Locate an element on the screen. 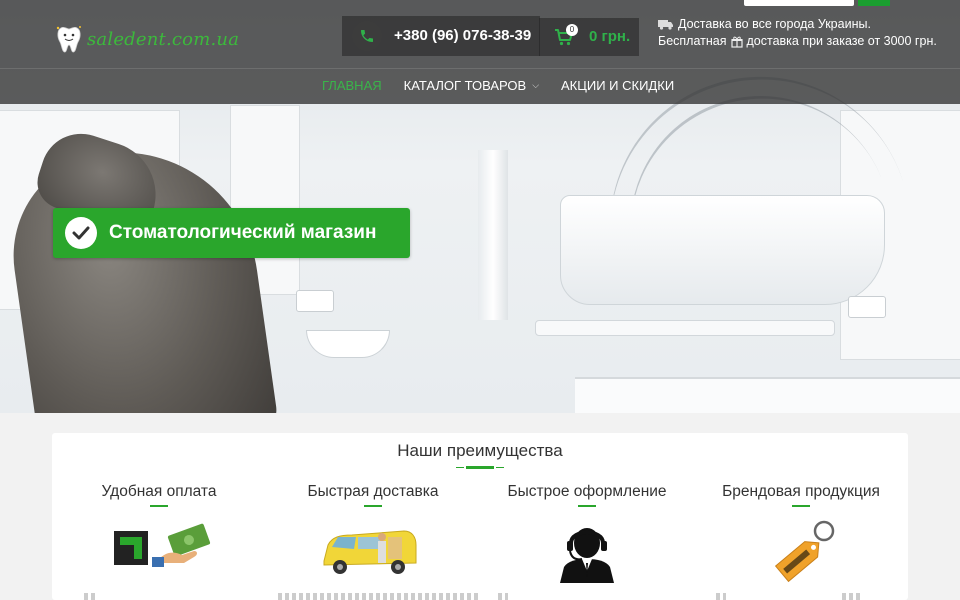 The width and height of the screenshot is (960, 600). cabinet is located at coordinates (767, 395).